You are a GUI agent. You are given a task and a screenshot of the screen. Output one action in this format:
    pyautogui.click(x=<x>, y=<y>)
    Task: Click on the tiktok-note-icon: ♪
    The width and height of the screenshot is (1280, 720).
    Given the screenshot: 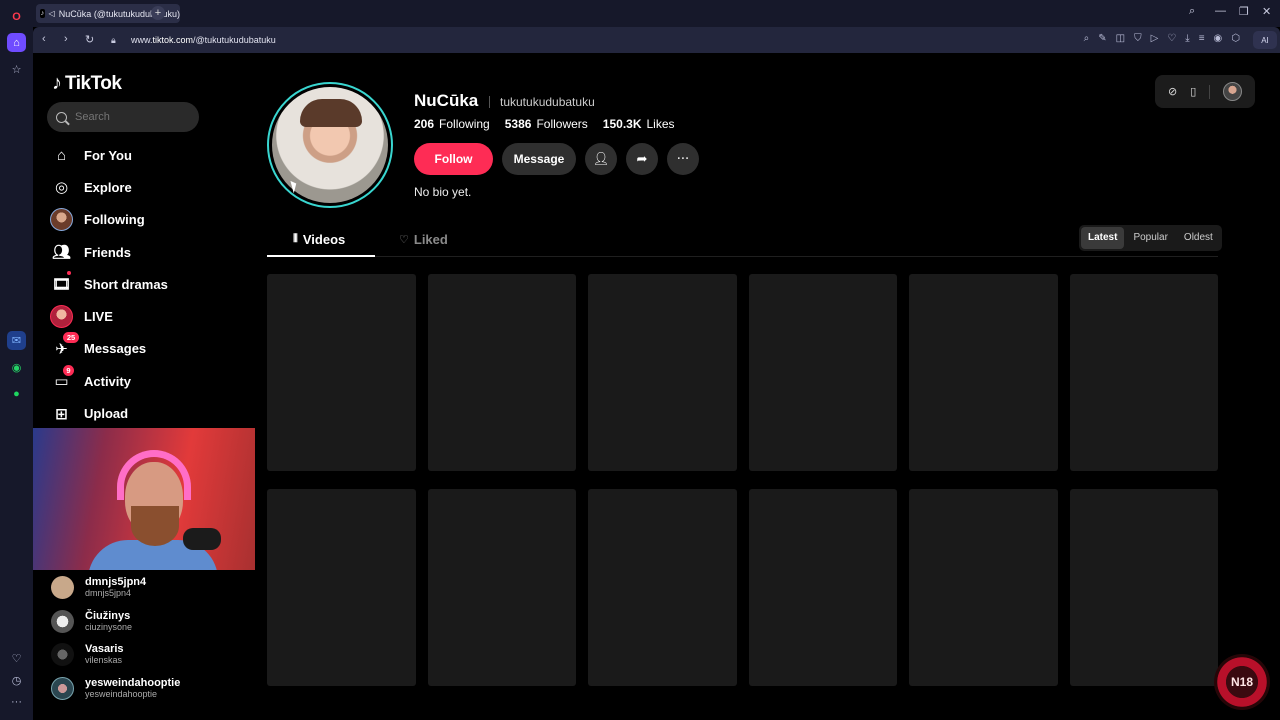 What is the action you would take?
    pyautogui.click(x=57, y=83)
    